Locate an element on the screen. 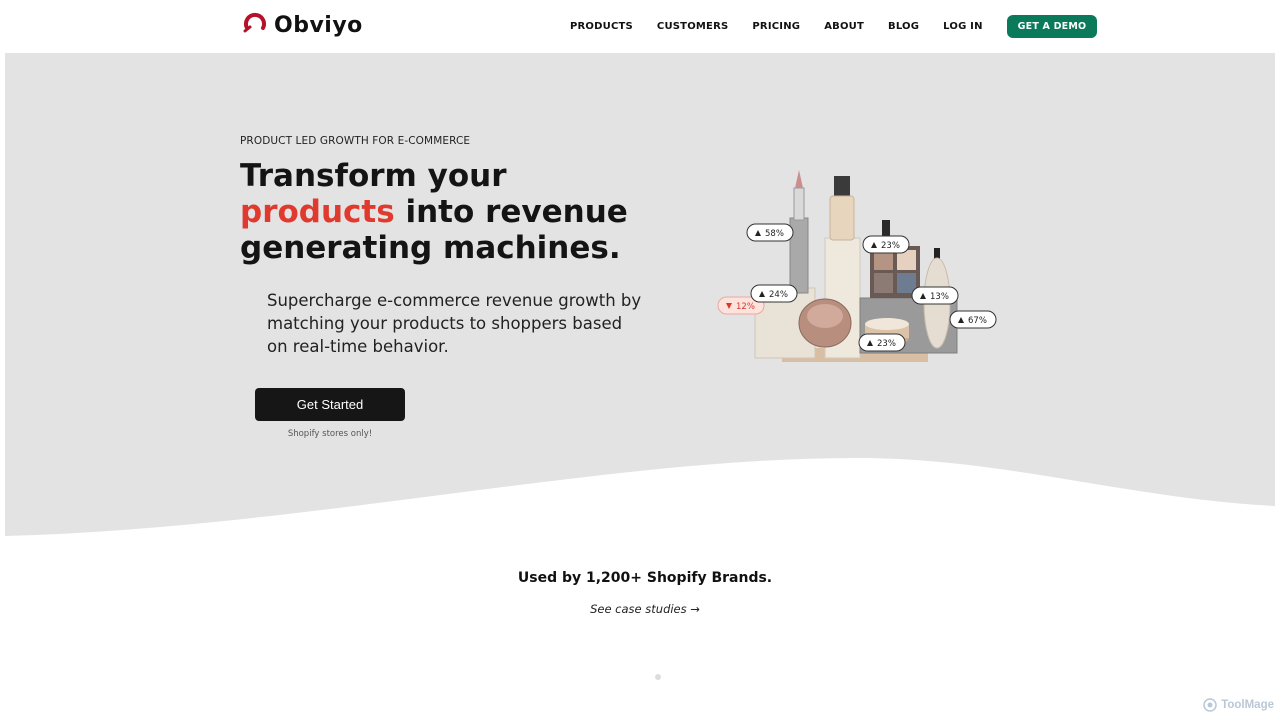 This screenshot has width=1280, height=720. badge-67-text: 67% is located at coordinates (977, 321).